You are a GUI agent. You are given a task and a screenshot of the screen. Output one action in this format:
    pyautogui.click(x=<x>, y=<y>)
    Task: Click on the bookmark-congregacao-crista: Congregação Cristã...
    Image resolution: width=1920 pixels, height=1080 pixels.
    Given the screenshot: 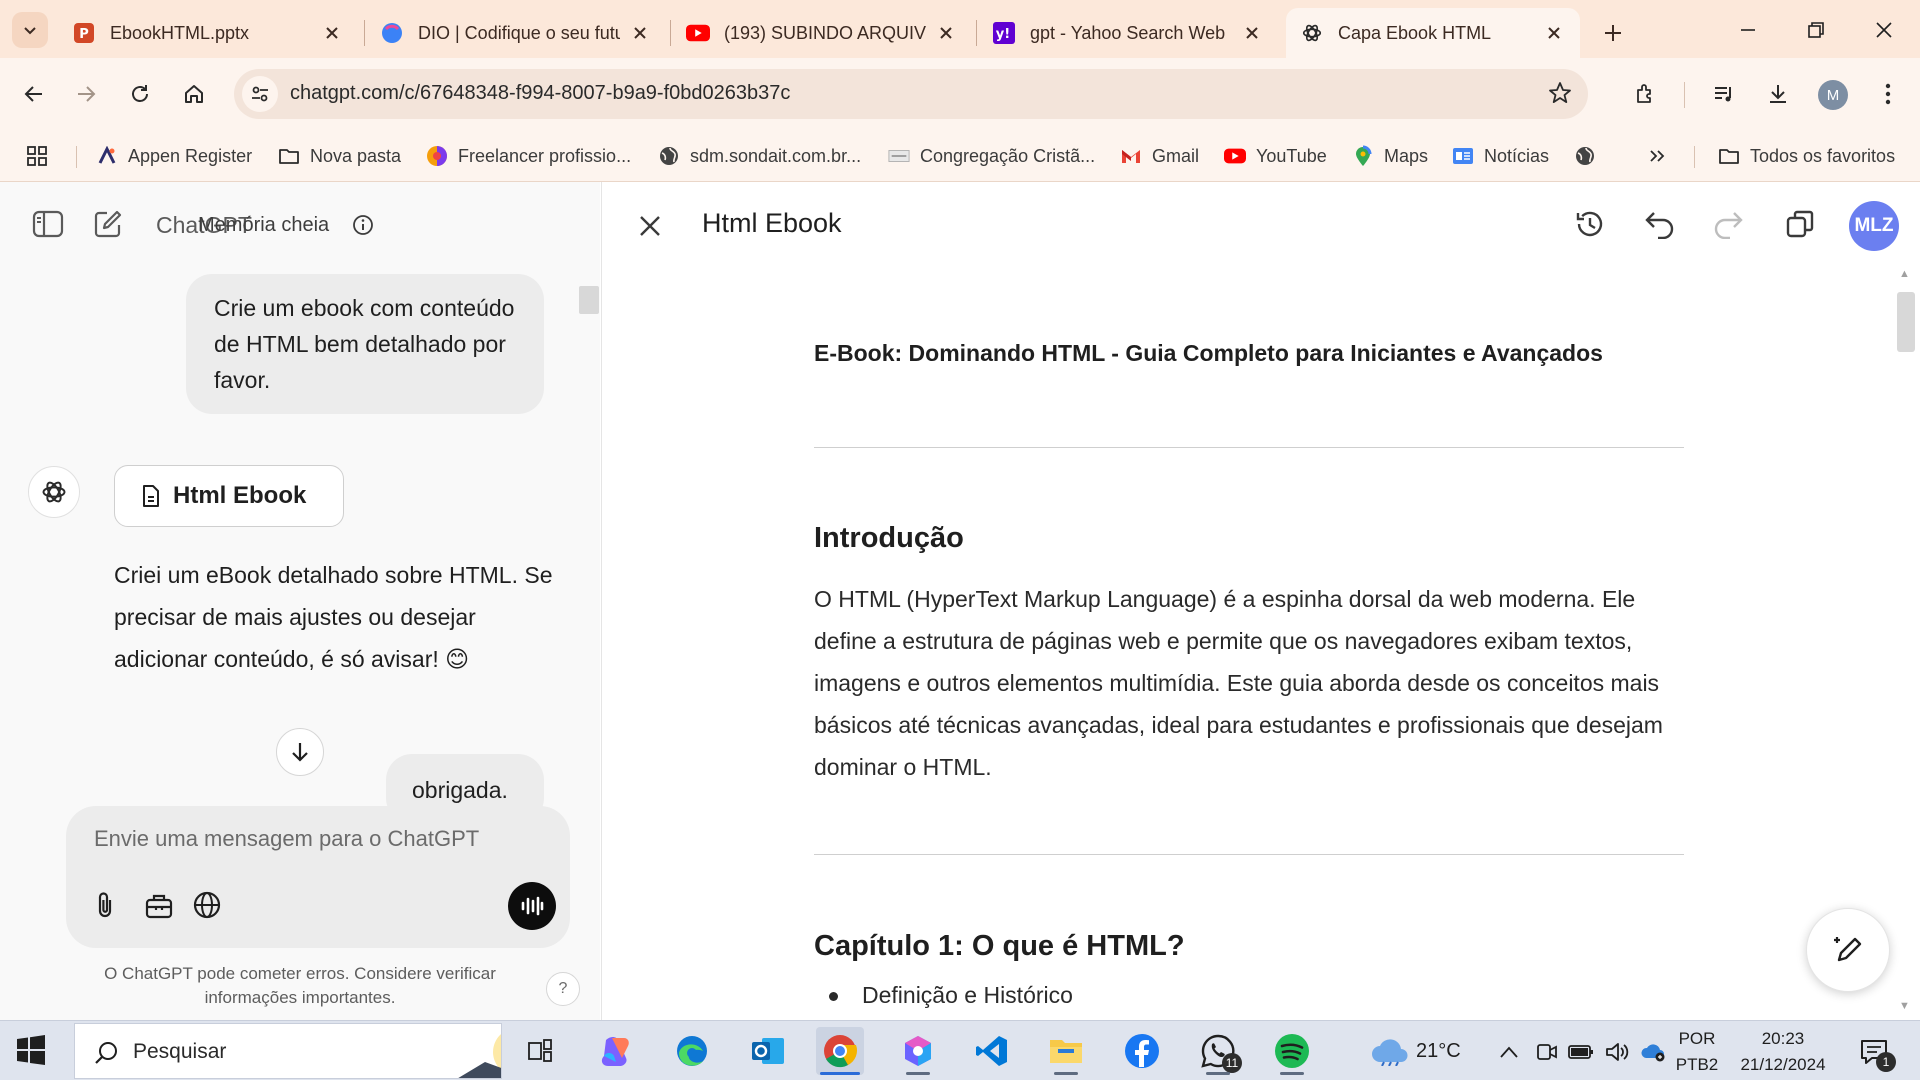 What is the action you would take?
    pyautogui.click(x=991, y=156)
    